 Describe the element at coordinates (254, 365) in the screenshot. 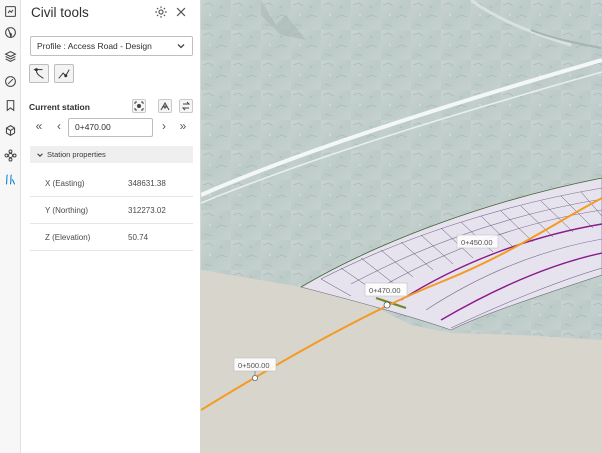

I see `station-label: 0+500.00` at that location.